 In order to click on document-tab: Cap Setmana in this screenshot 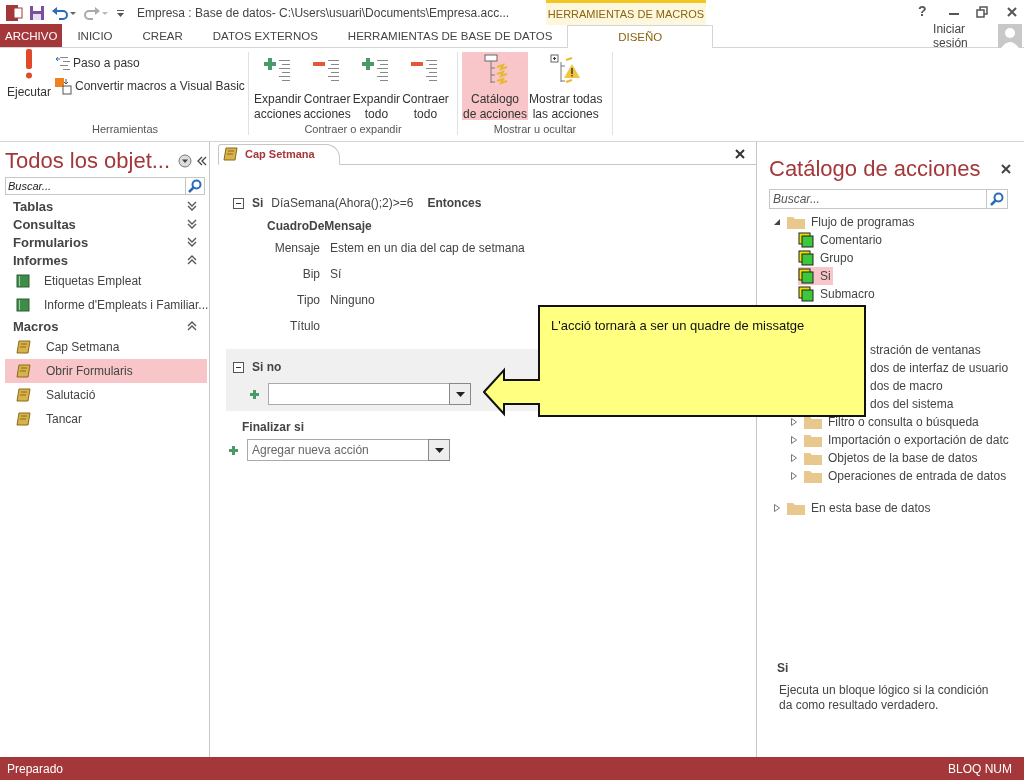, I will do `click(279, 154)`.